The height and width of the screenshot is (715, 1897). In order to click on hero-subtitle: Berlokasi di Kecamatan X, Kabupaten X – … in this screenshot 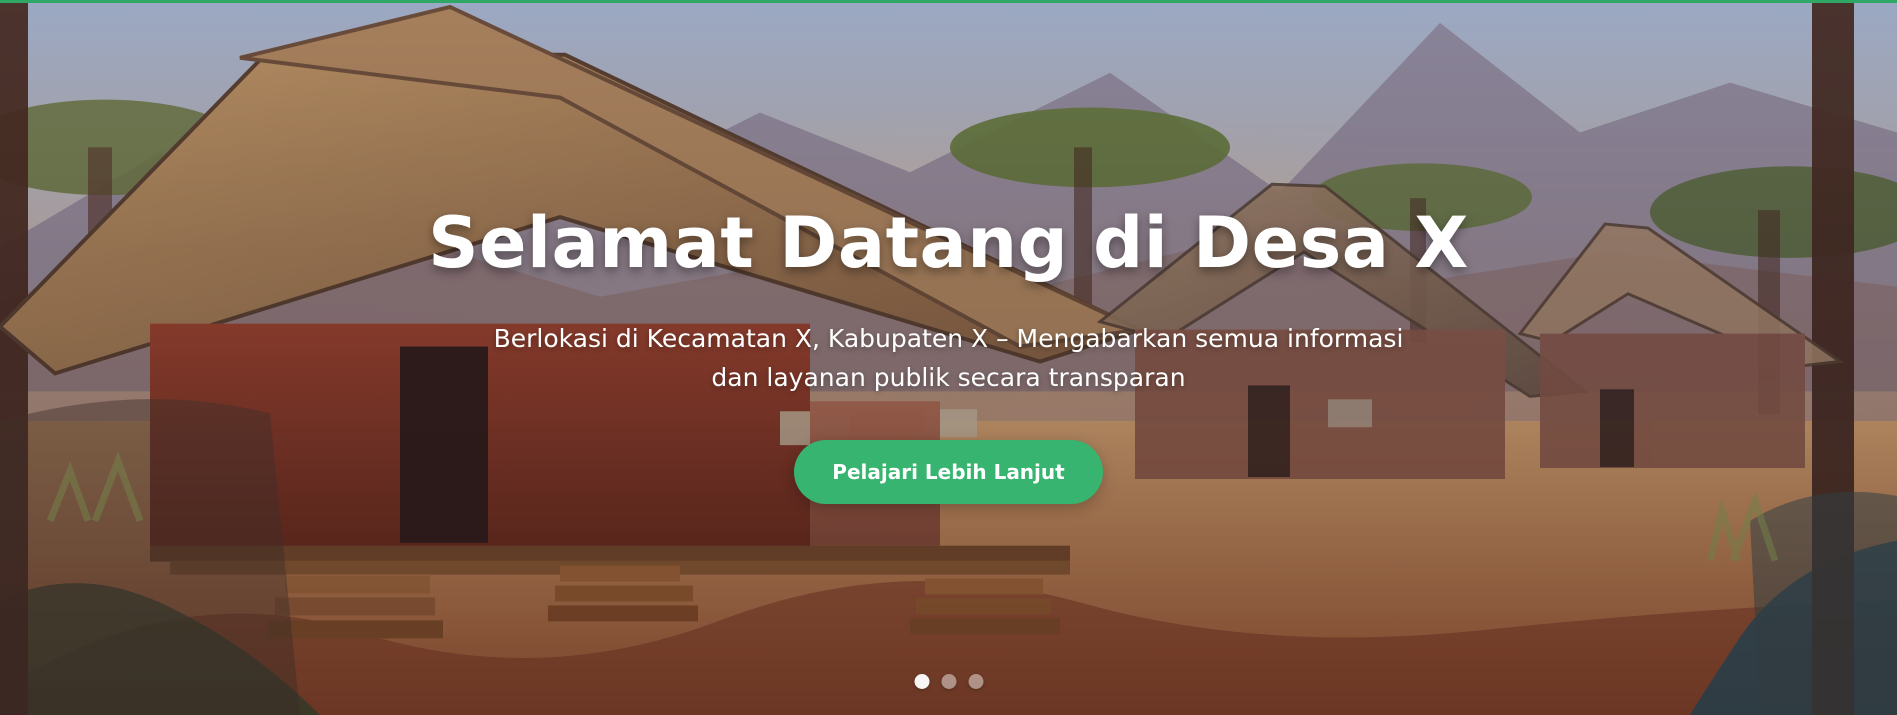, I will do `click(949, 359)`.